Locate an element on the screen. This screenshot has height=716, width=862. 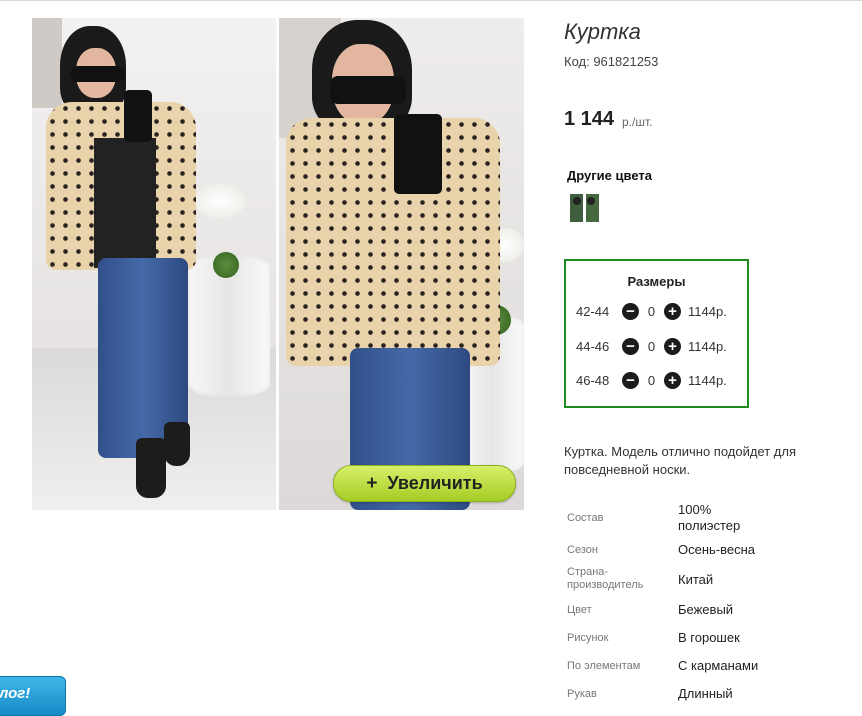
spec-key: Страна-производитель is located at coordinates (605, 578).